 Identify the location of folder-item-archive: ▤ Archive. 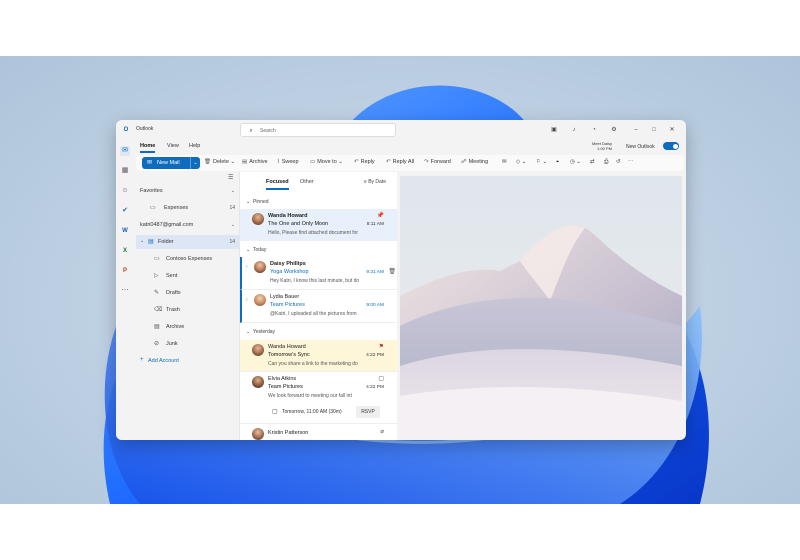
(187, 327).